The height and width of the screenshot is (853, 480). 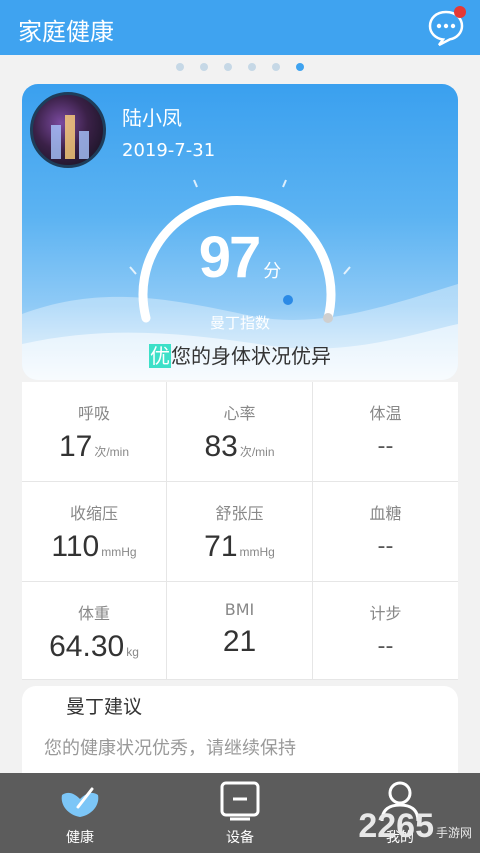 I want to click on metric-value: 71 mmHg, so click(x=239, y=547).